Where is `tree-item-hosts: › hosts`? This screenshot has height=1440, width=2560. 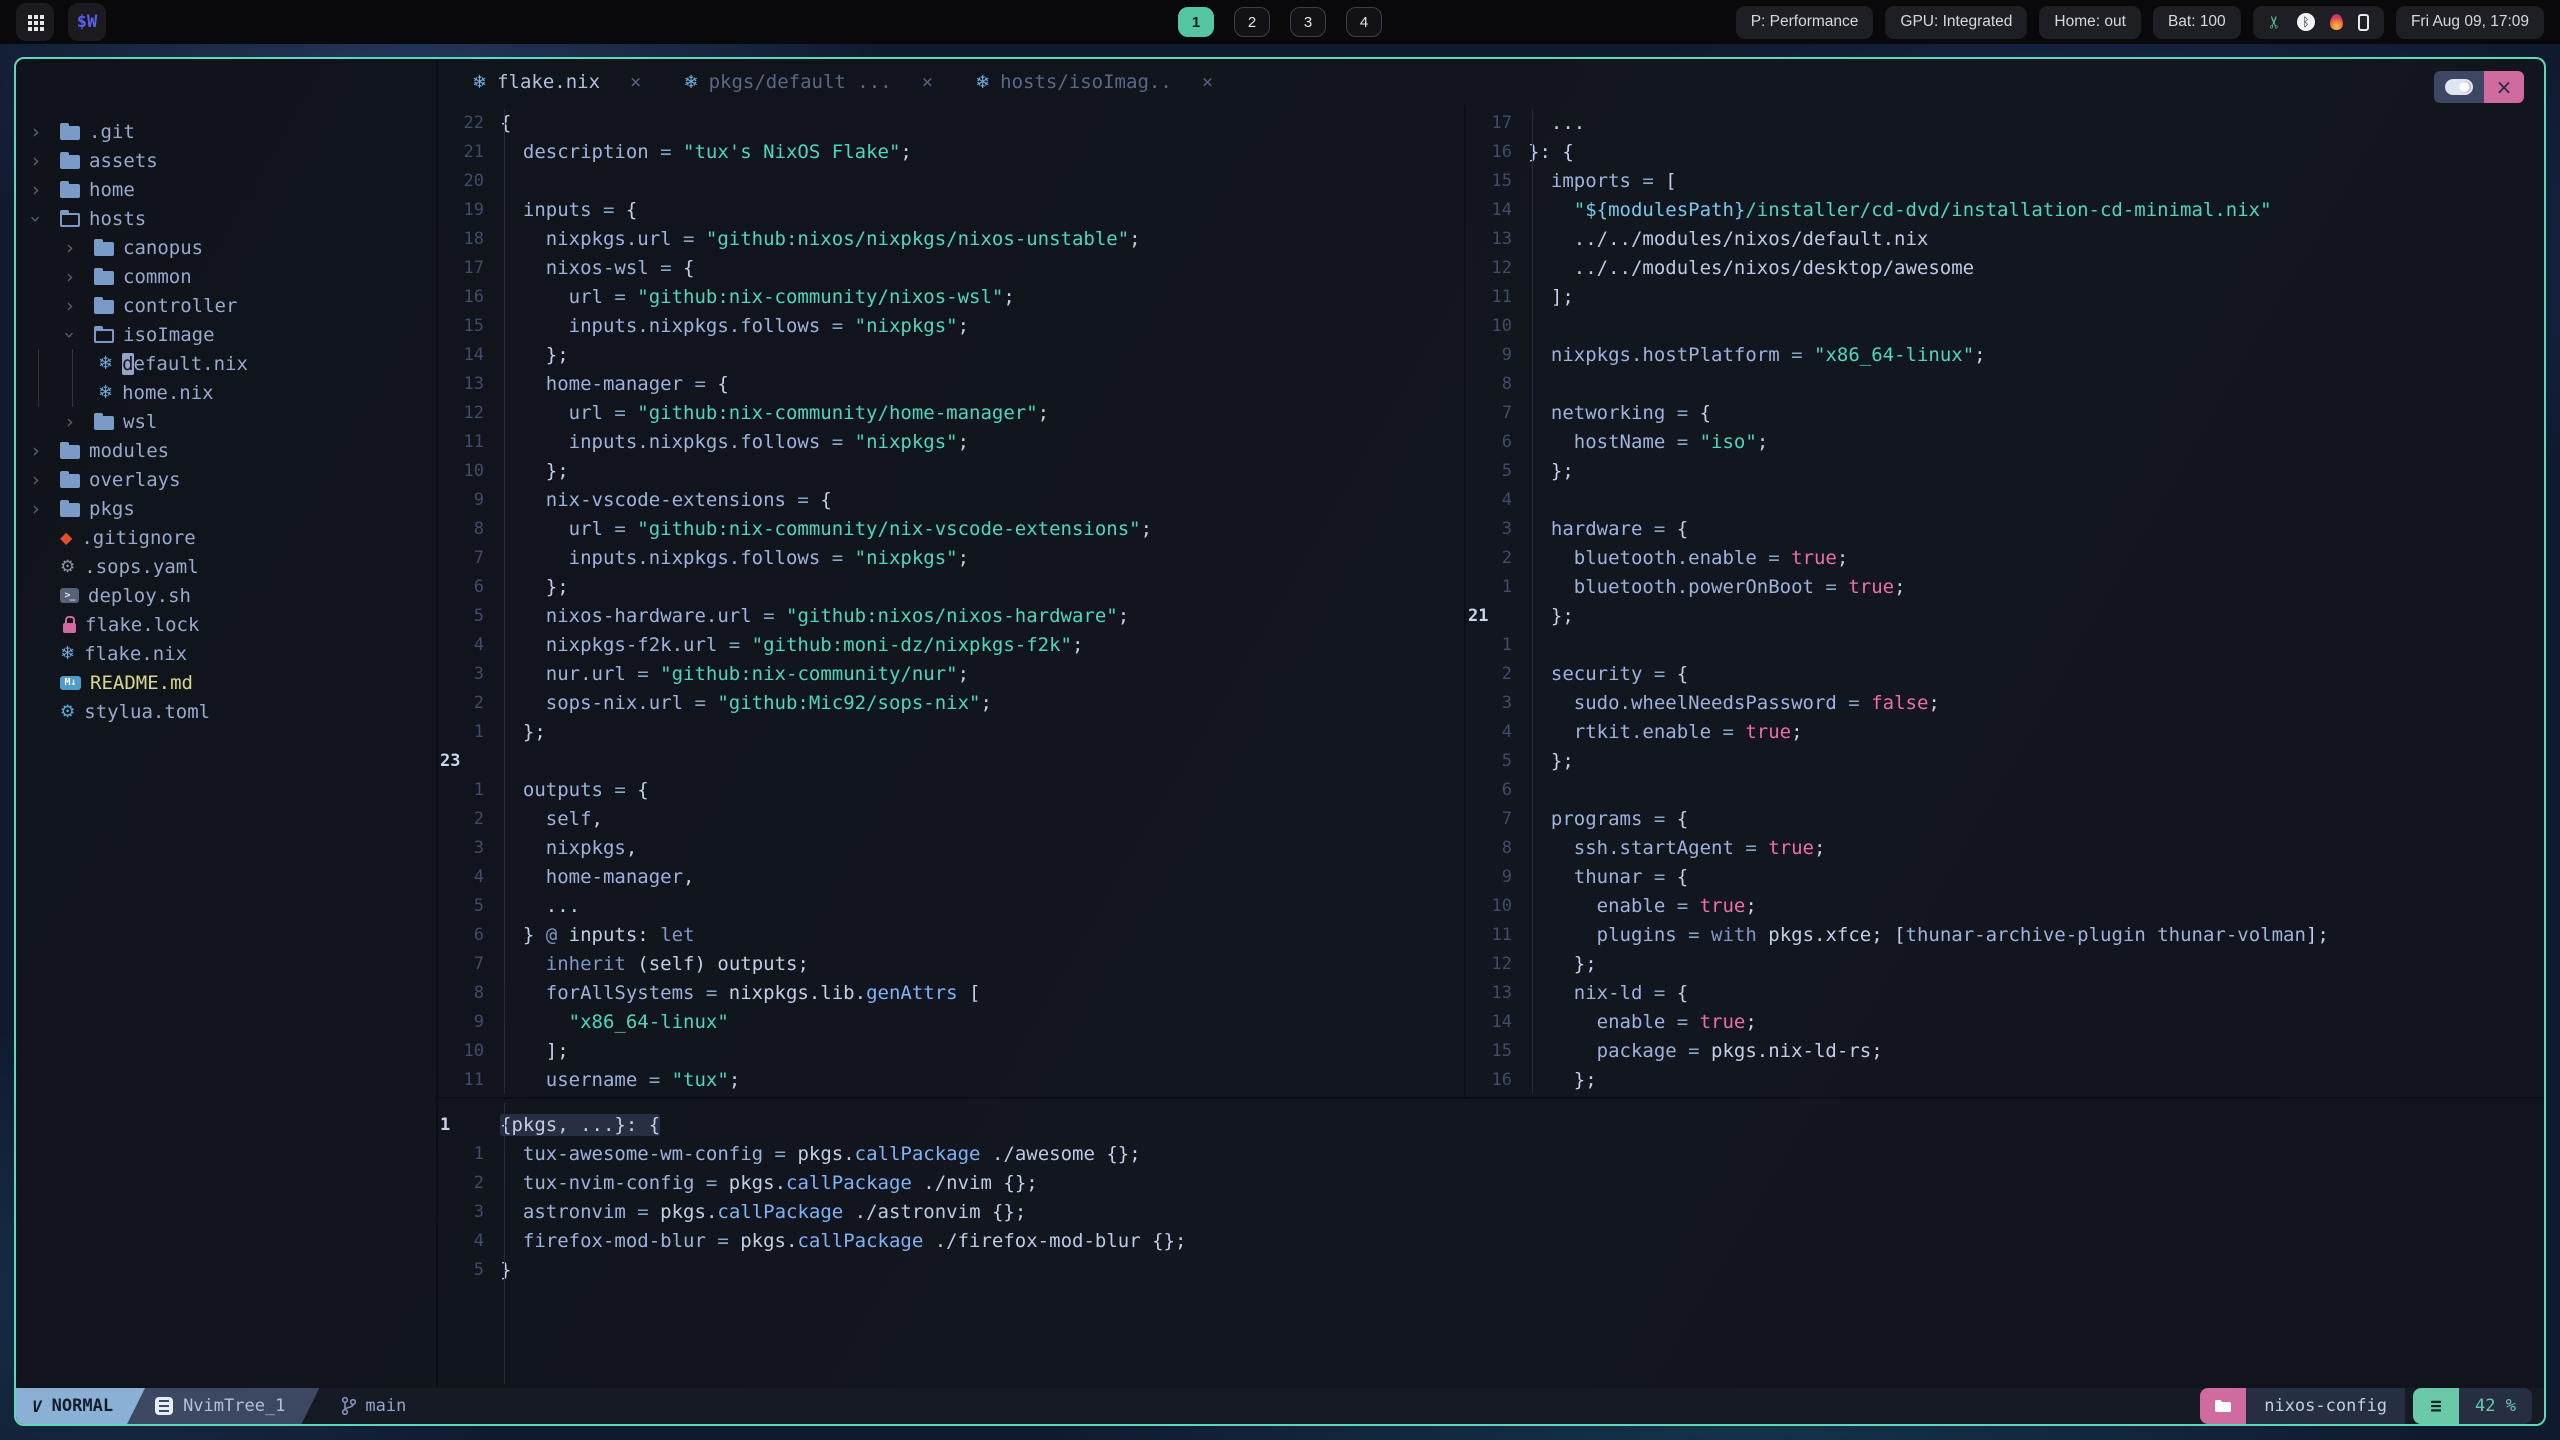 tree-item-hosts: › hosts is located at coordinates (226, 218).